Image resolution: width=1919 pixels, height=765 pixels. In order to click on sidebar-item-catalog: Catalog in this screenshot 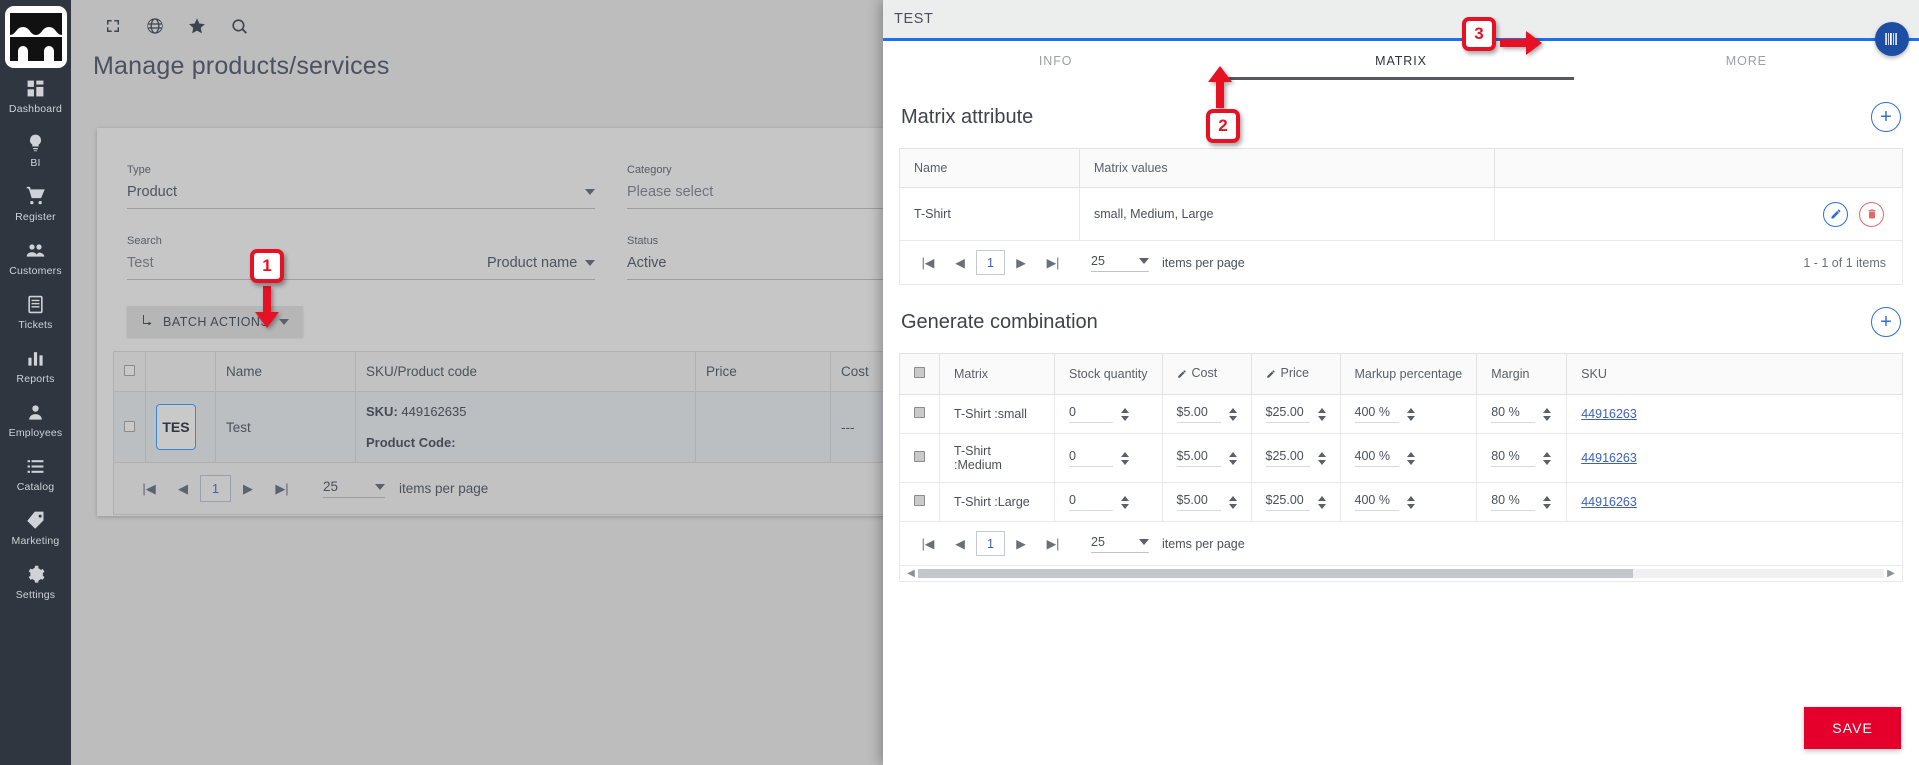, I will do `click(35, 473)`.